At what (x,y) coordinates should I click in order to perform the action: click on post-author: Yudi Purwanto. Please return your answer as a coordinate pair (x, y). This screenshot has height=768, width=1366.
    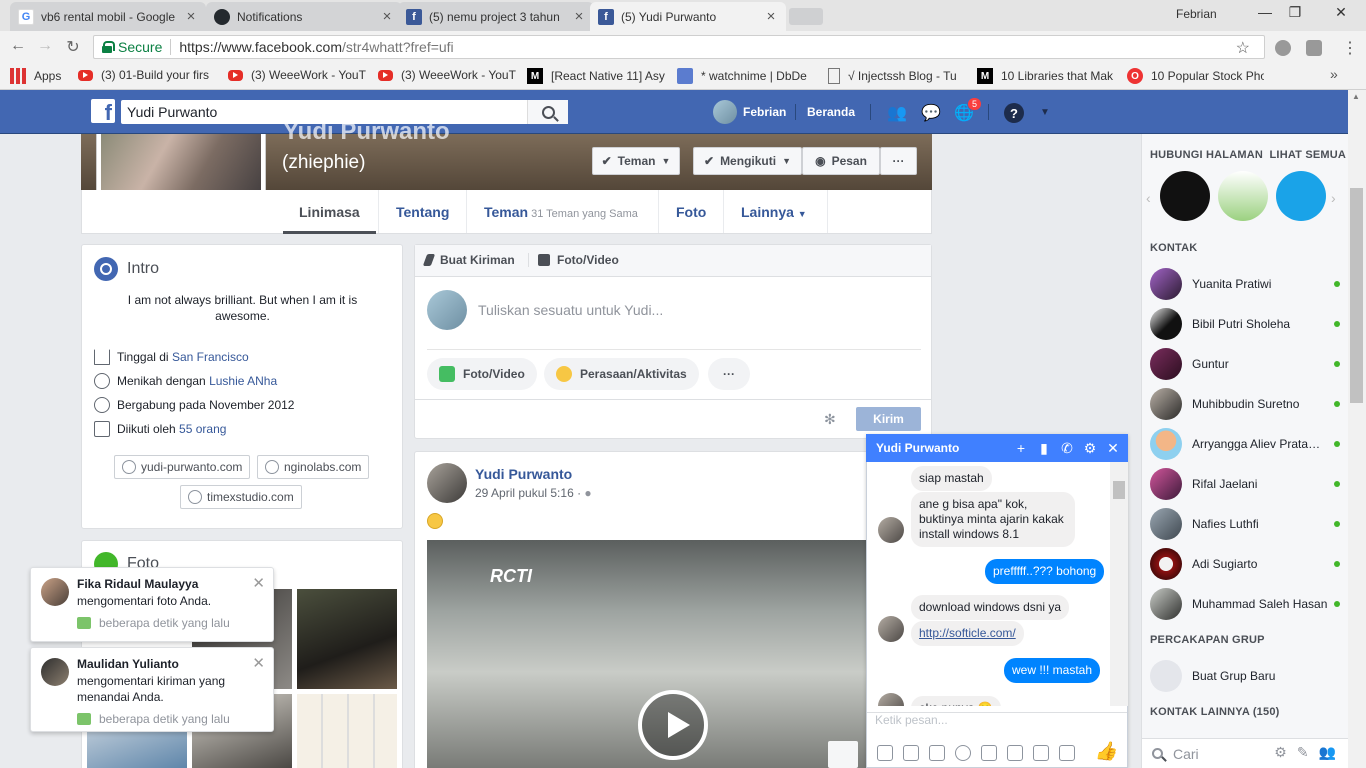
    Looking at the image, I should click on (523, 474).